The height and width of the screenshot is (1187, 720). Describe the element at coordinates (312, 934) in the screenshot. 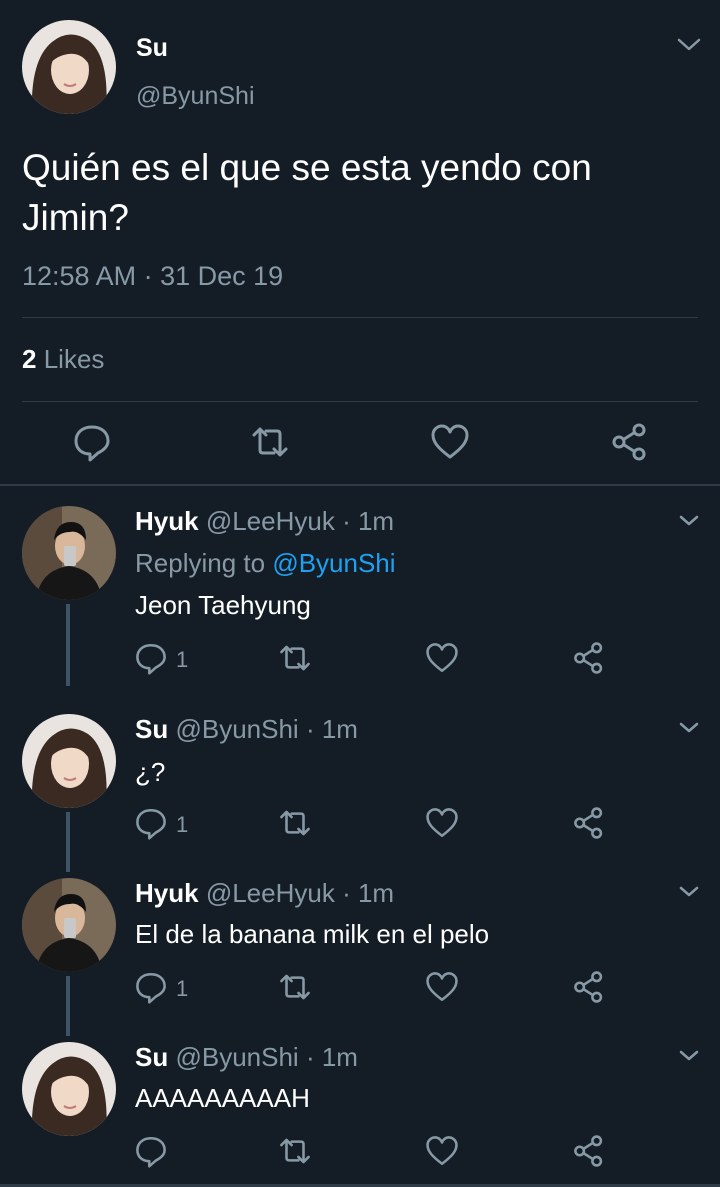

I see `reply-text: El de la banana milk en el pelo` at that location.